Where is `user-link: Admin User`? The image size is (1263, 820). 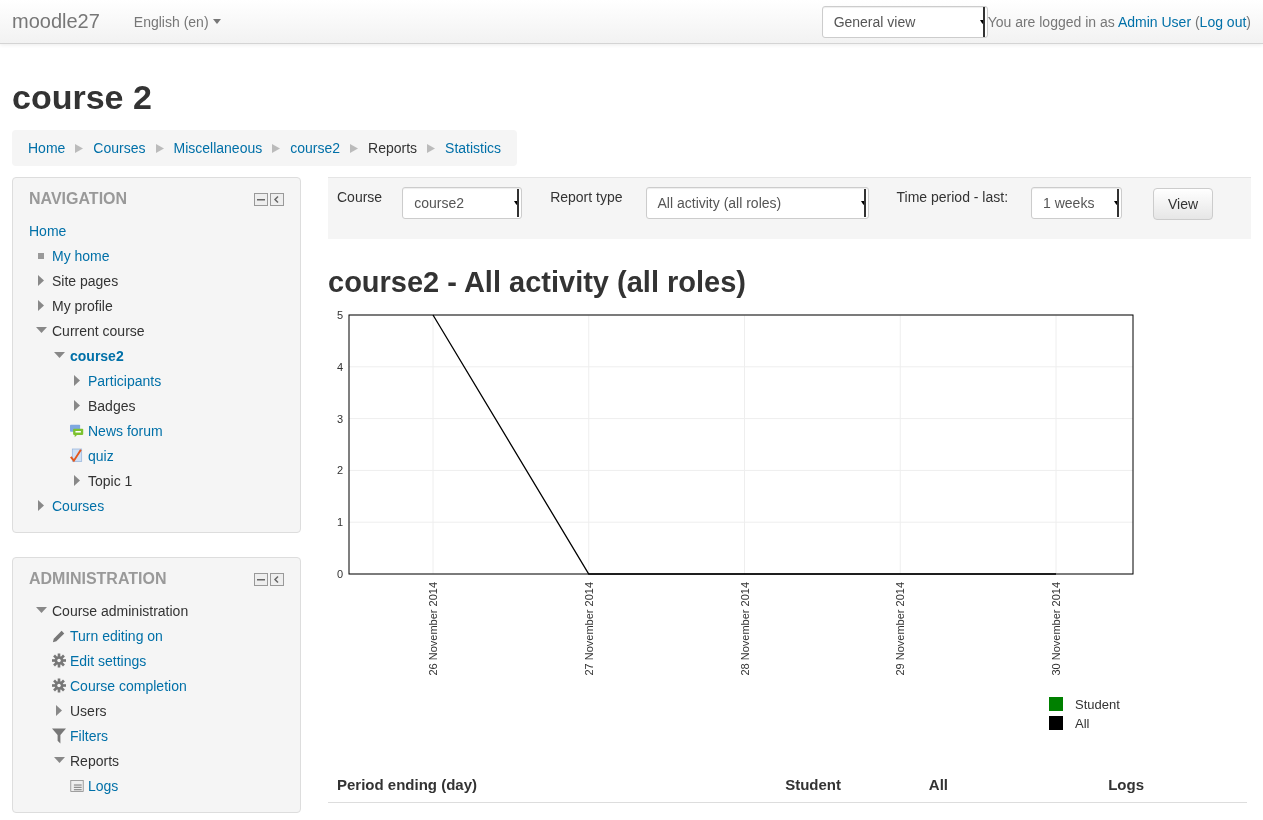 user-link: Admin User is located at coordinates (1154, 21).